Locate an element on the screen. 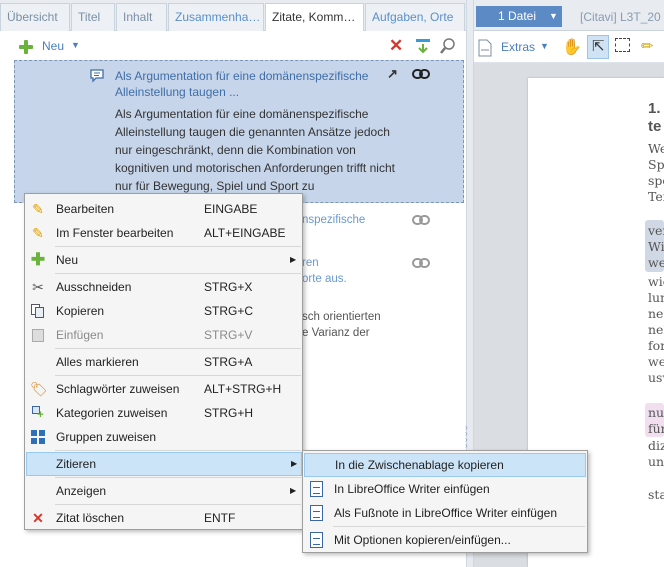 This screenshot has width=664, height=567. menu-item-cite: Zitieren ▶ is located at coordinates (164, 464).